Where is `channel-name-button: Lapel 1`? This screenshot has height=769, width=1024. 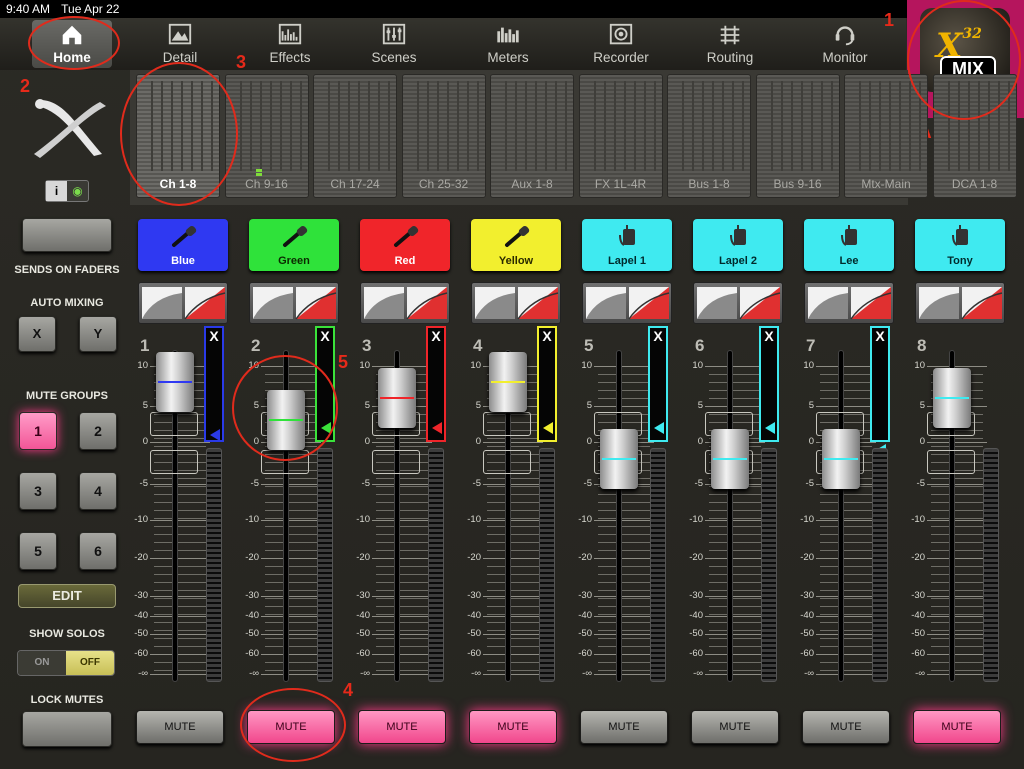 channel-name-button: Lapel 1 is located at coordinates (627, 245).